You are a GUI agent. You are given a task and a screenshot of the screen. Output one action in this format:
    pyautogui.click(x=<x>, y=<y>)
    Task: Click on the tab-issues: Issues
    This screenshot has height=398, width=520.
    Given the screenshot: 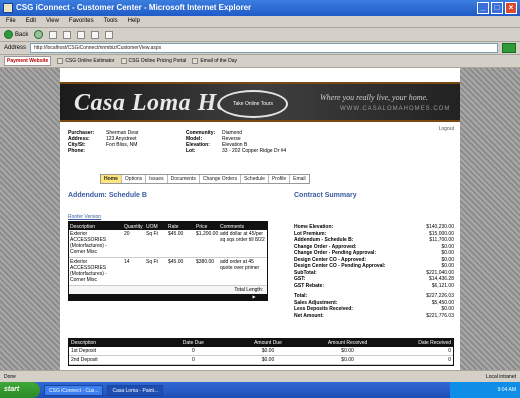 What is the action you would take?
    pyautogui.click(x=157, y=179)
    